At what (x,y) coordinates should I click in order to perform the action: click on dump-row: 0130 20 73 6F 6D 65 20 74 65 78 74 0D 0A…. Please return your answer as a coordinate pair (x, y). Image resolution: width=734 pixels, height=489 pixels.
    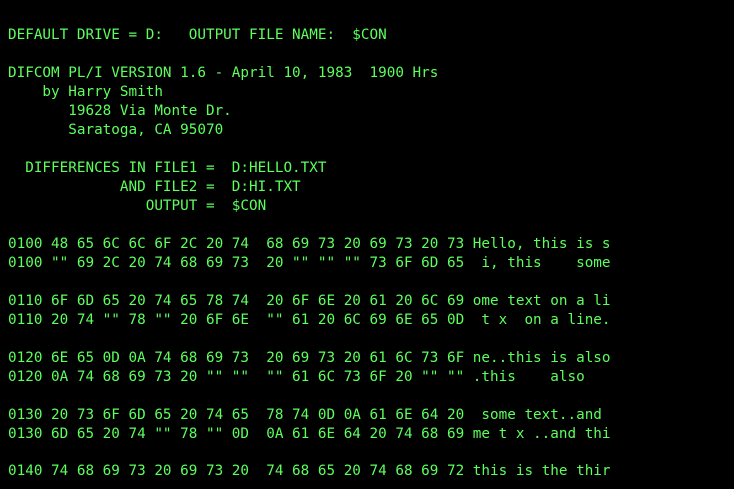
    Looking at the image, I should click on (305, 415).